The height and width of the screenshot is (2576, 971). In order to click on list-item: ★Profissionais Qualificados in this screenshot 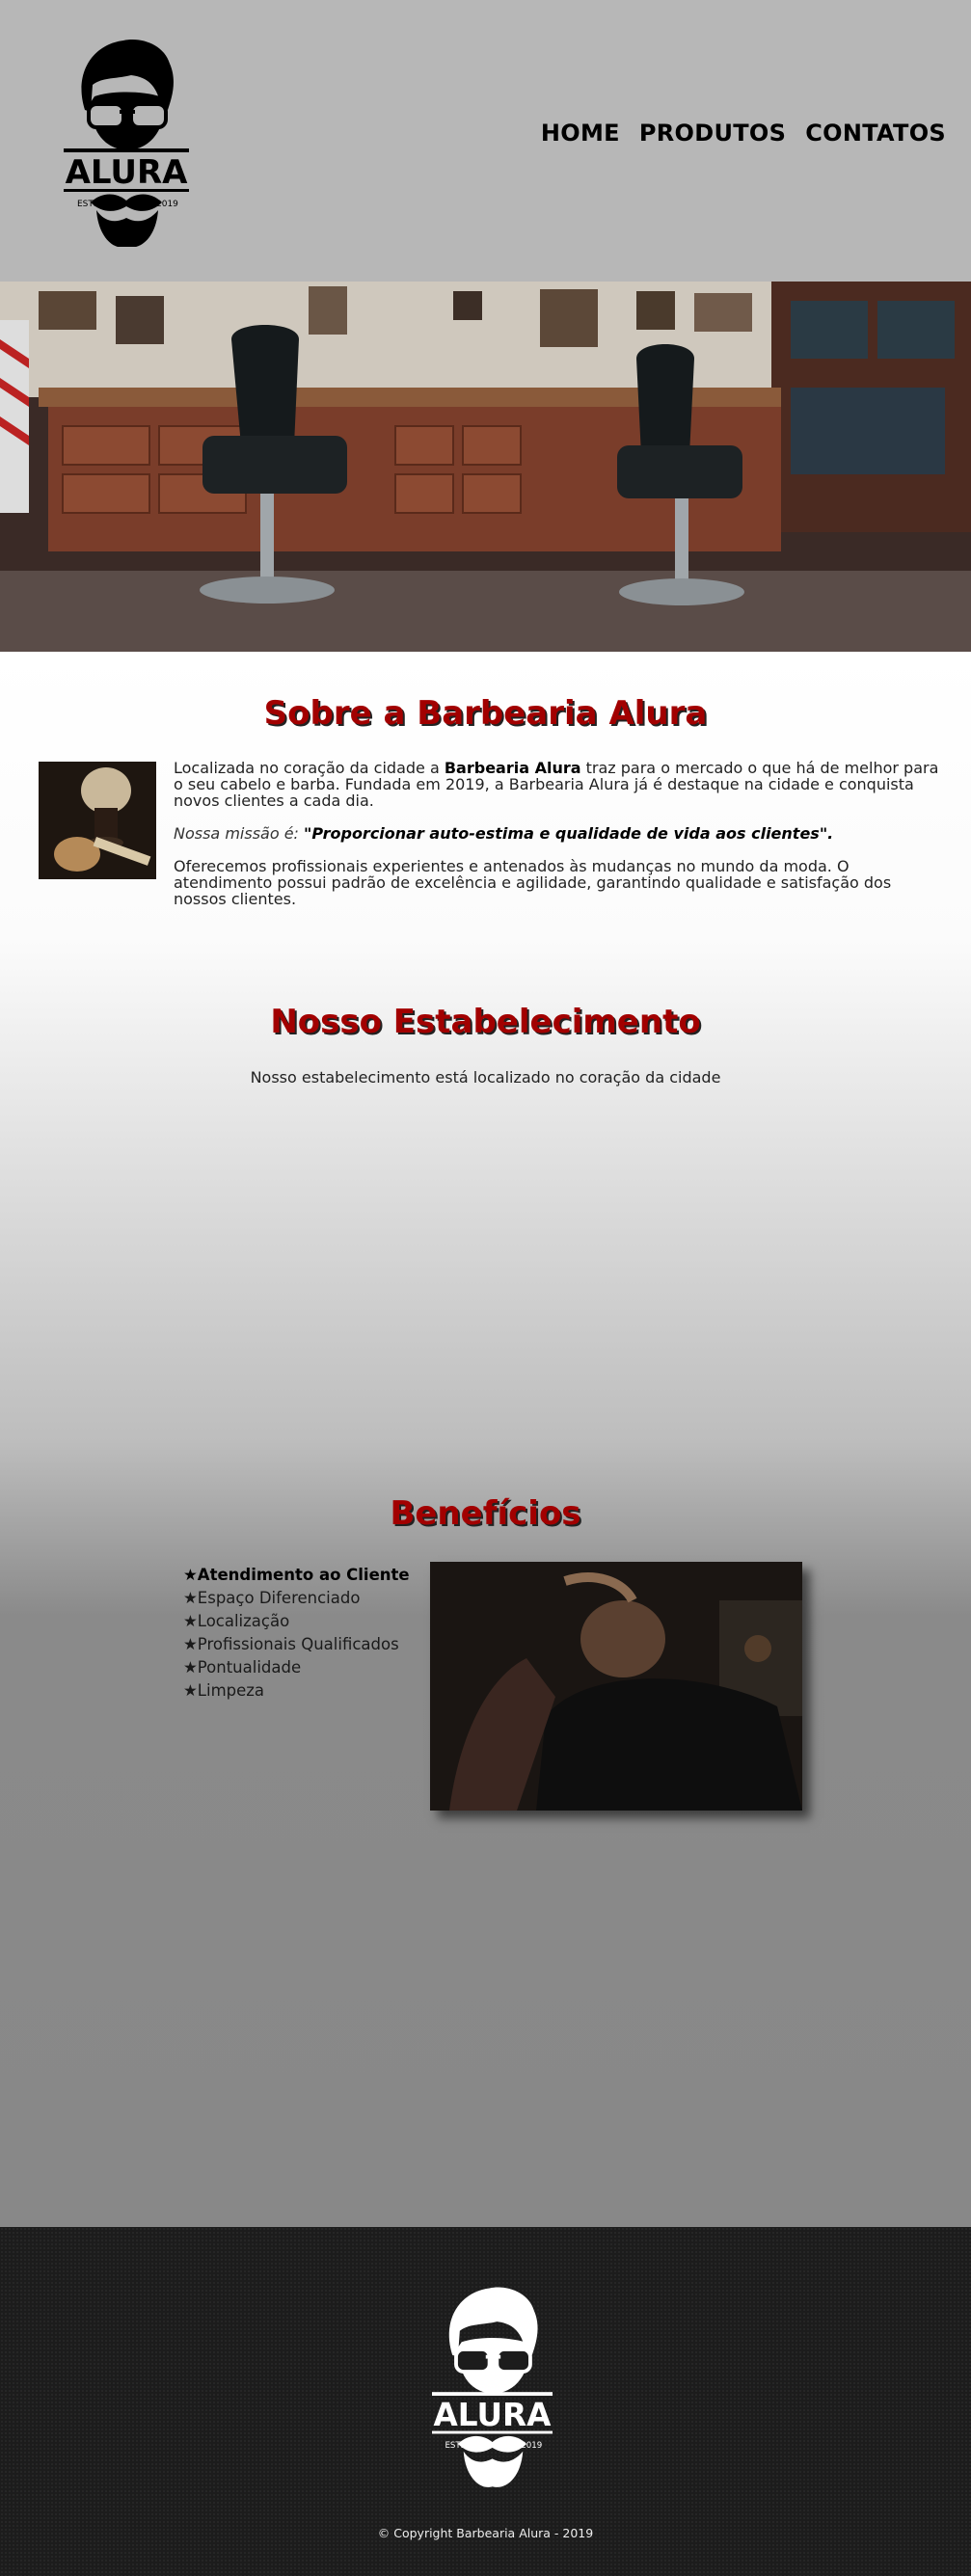, I will do `click(291, 1644)`.